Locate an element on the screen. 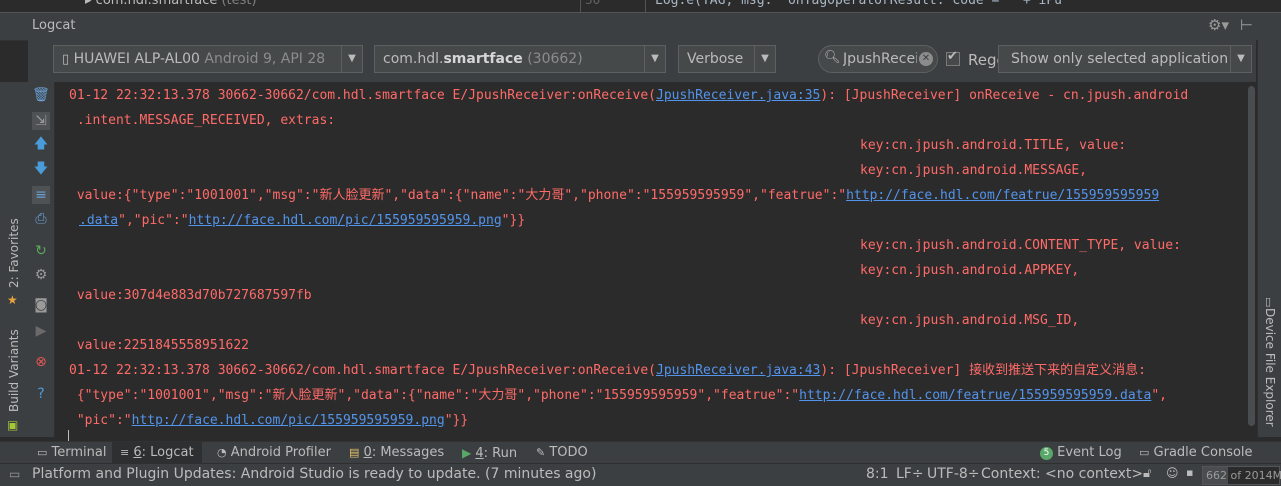 The height and width of the screenshot is (486, 1281). process-pid: (30662) is located at coordinates (555, 59).